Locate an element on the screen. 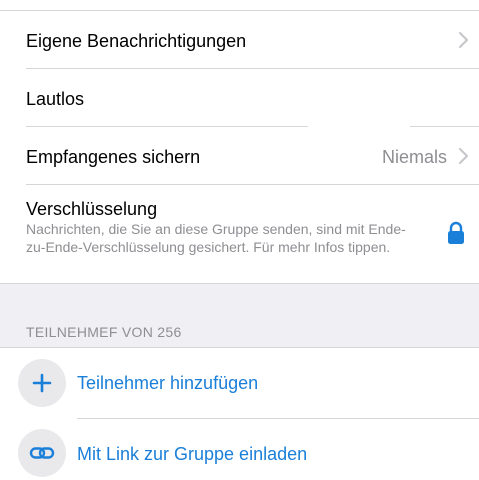 This screenshot has height=480, width=479. custom-notifications-label: Eigene Benachrichtigungen is located at coordinates (136, 41).